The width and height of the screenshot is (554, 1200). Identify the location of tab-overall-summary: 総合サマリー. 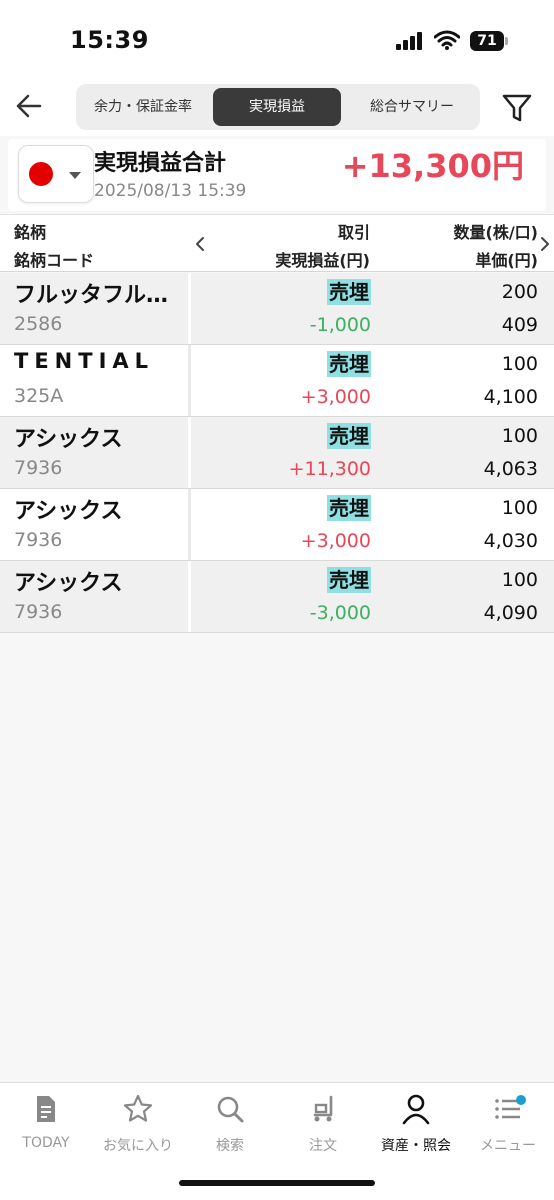
(412, 107).